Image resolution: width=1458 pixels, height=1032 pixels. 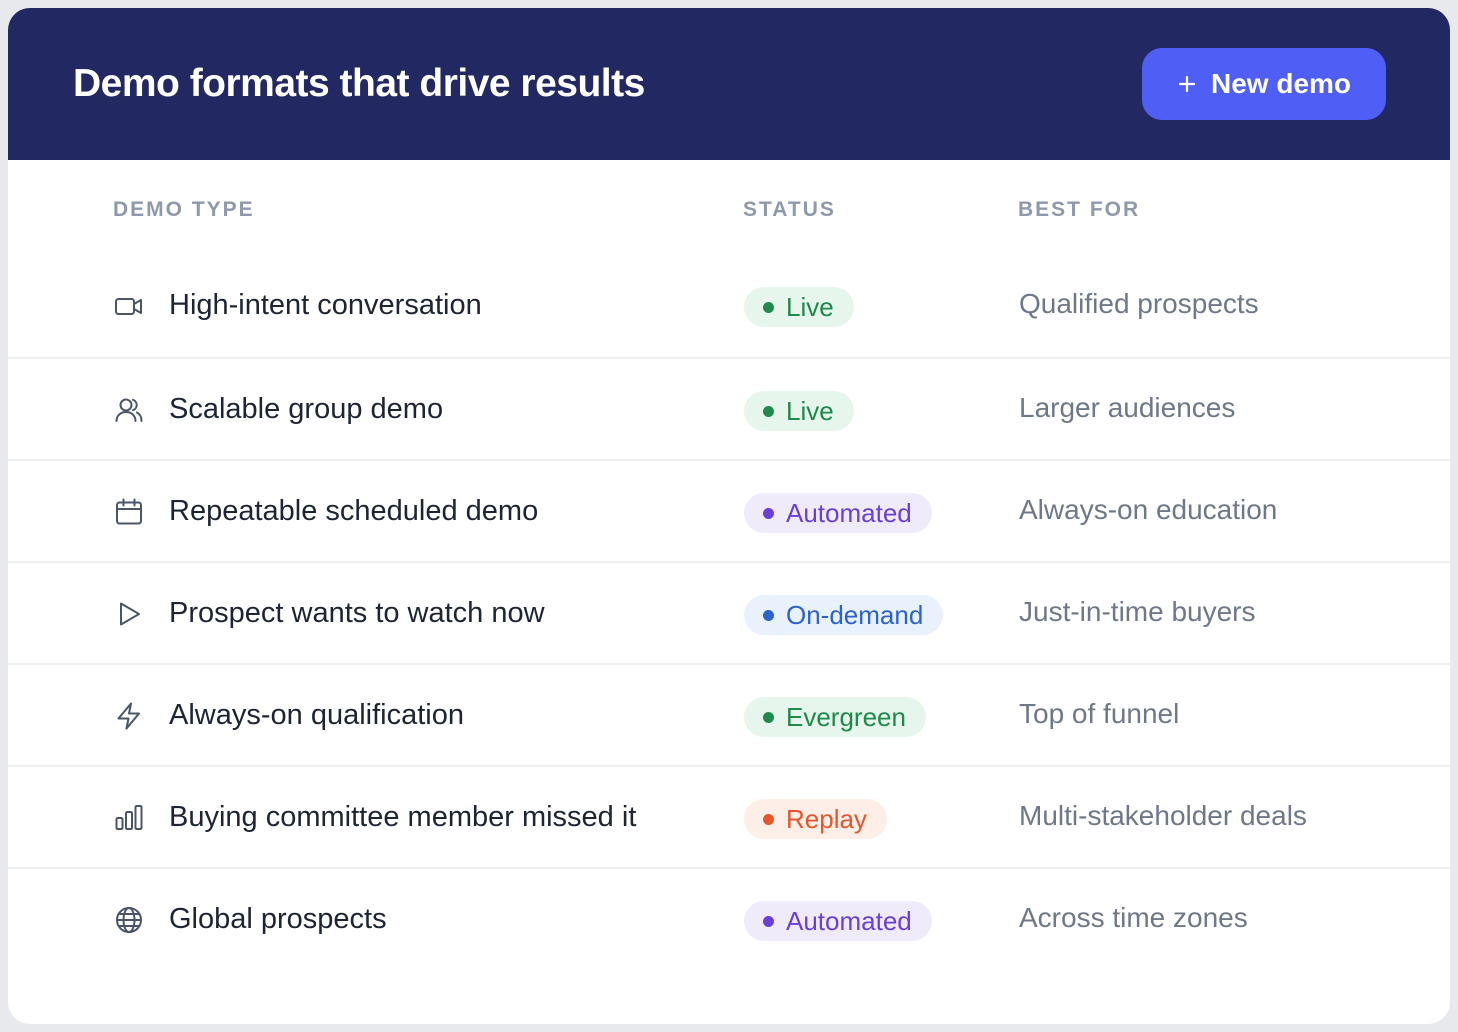 I want to click on lightning-icon, so click(x=129, y=716).